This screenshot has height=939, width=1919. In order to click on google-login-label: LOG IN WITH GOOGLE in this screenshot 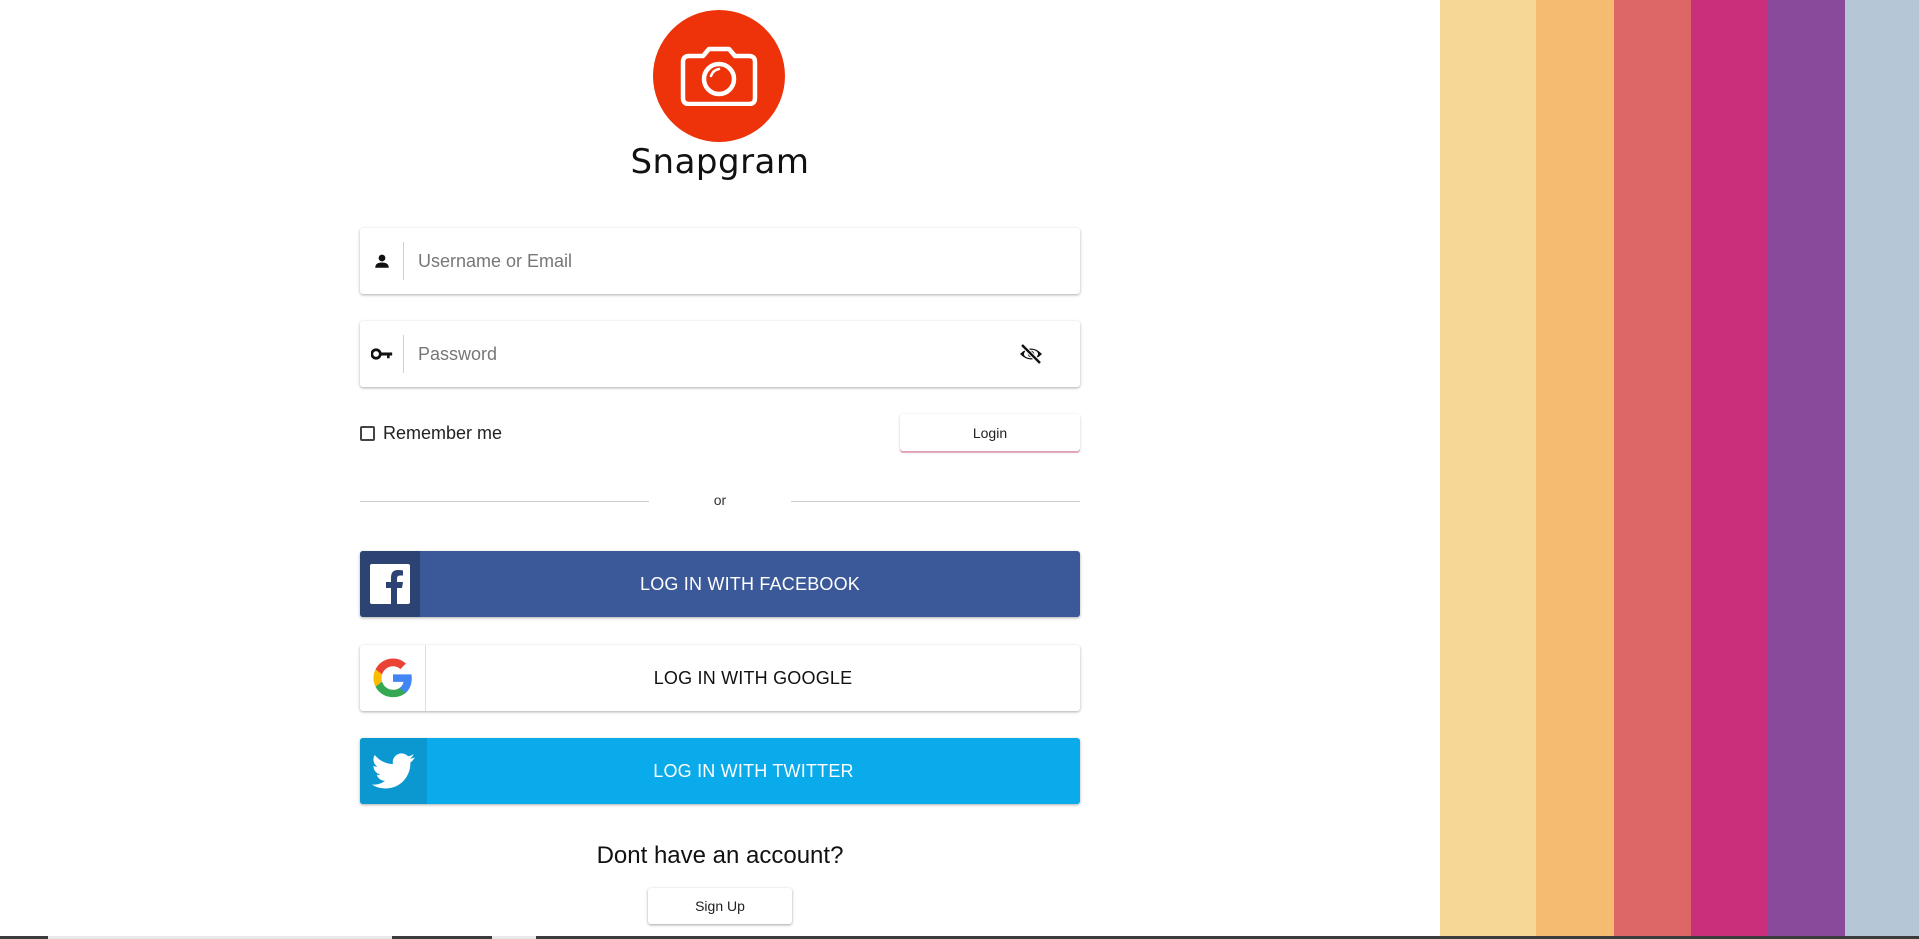, I will do `click(753, 677)`.